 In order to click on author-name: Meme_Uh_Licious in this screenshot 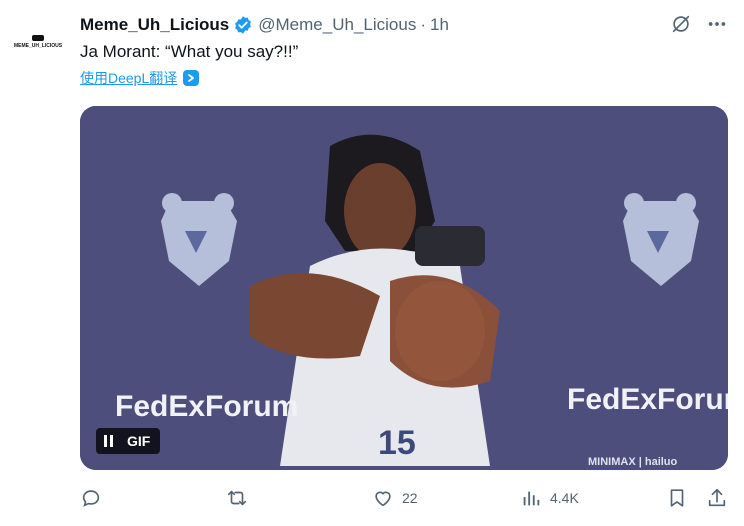, I will do `click(154, 25)`.